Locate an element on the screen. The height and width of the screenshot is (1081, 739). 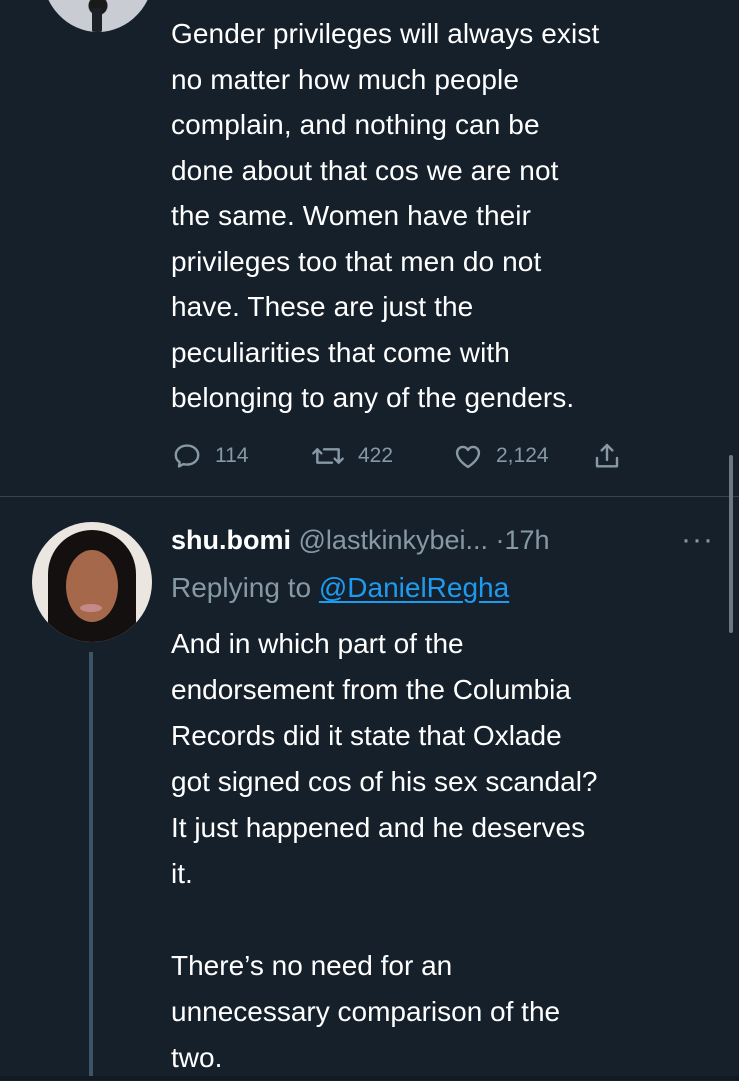
reply-avatar is located at coordinates (92, 582).